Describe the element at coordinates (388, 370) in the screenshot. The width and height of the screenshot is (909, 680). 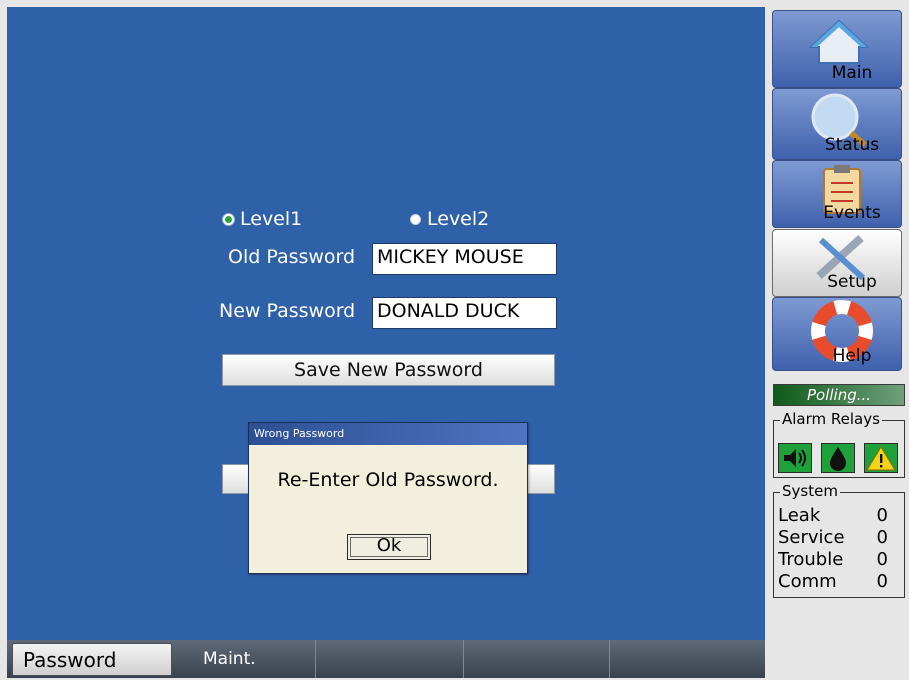
I see `save-new-password-button: Save New Password` at that location.